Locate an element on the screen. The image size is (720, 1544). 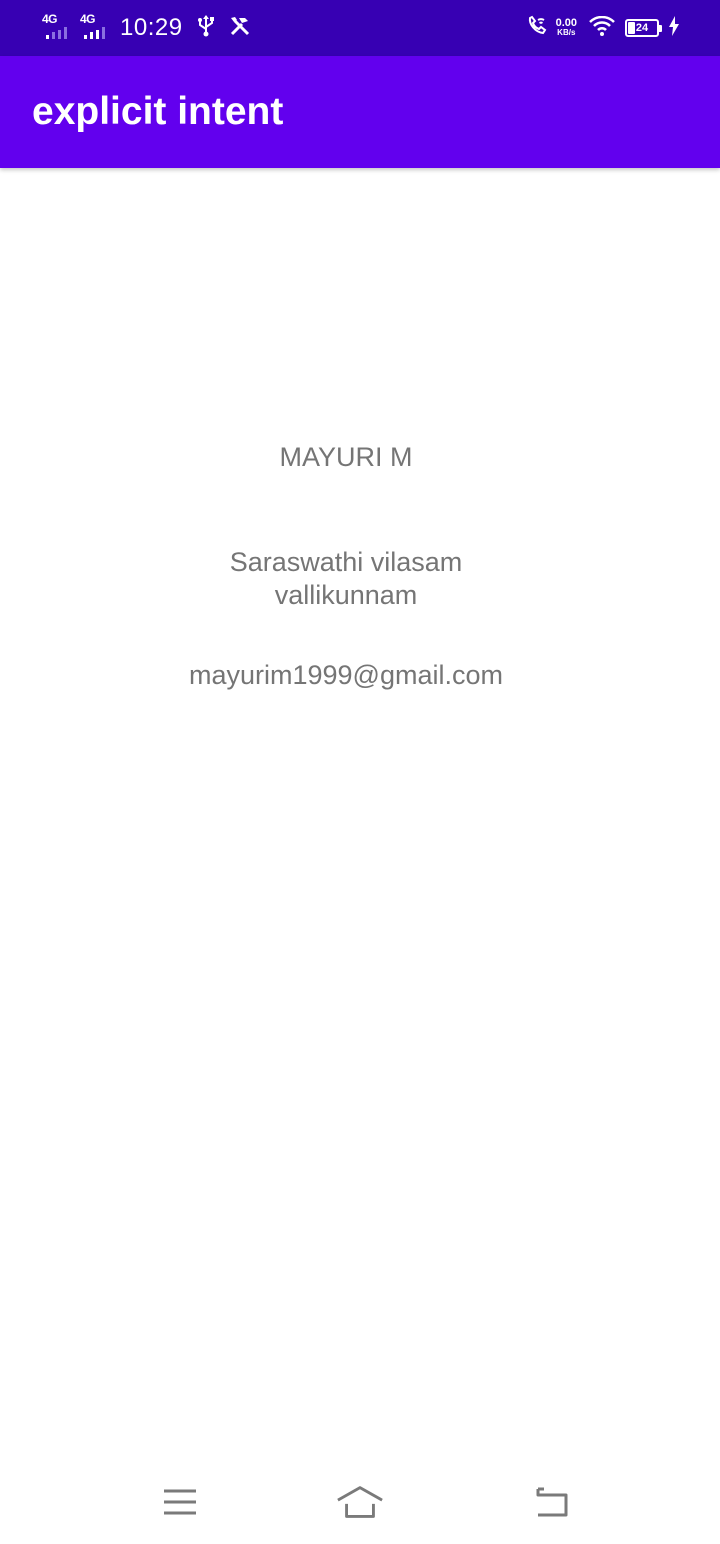
home-icon is located at coordinates (360, 1502).